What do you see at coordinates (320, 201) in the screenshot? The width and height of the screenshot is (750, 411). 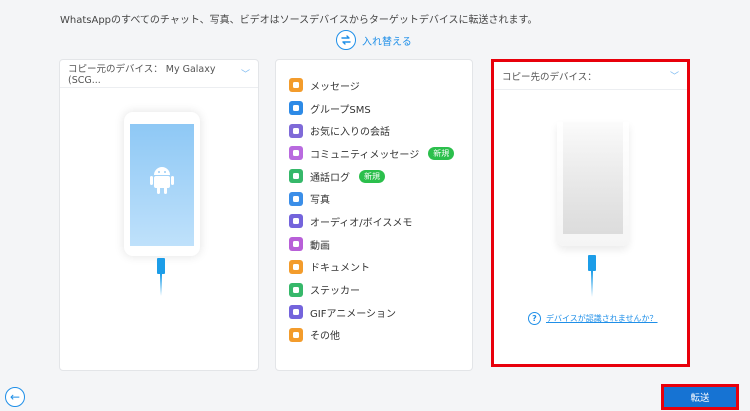 I see `data-type-label: 写真` at bounding box center [320, 201].